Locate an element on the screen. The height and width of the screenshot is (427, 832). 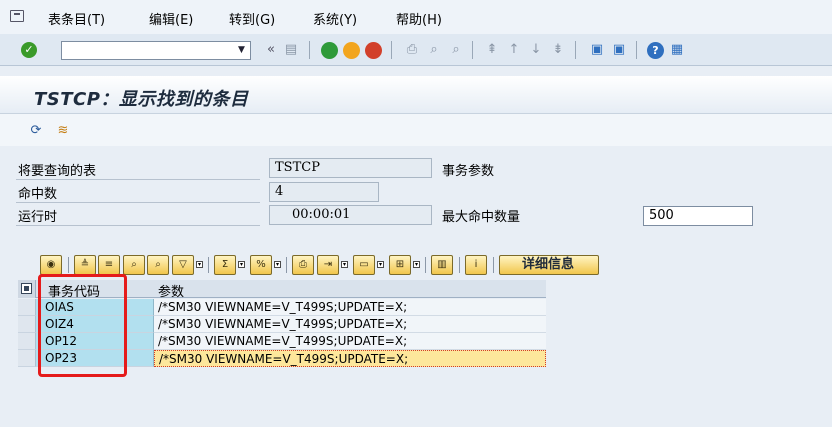
sort-ascending-icon: ≜ is located at coordinates (85, 265).